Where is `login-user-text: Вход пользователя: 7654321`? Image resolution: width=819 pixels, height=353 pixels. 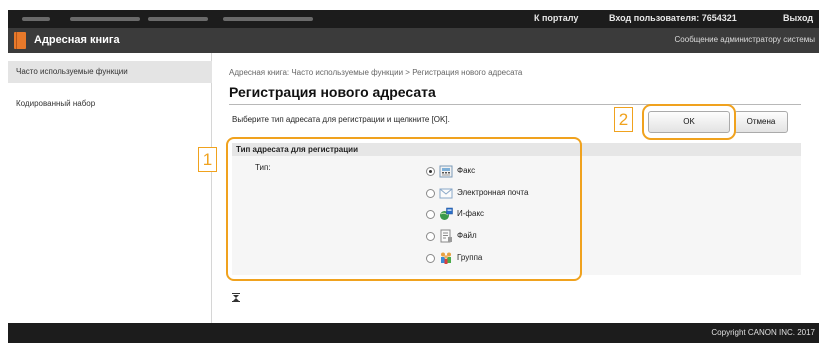
login-user-text: Вход пользователя: 7654321 is located at coordinates (673, 18).